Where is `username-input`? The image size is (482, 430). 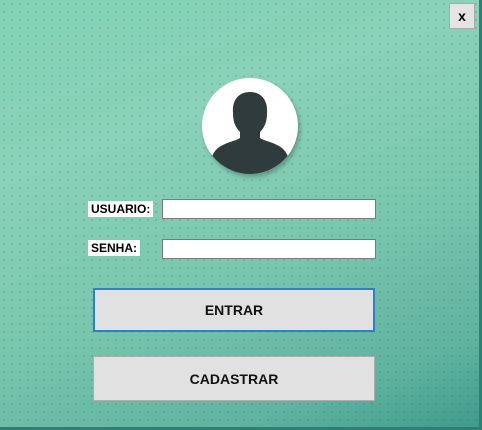
username-input is located at coordinates (269, 209).